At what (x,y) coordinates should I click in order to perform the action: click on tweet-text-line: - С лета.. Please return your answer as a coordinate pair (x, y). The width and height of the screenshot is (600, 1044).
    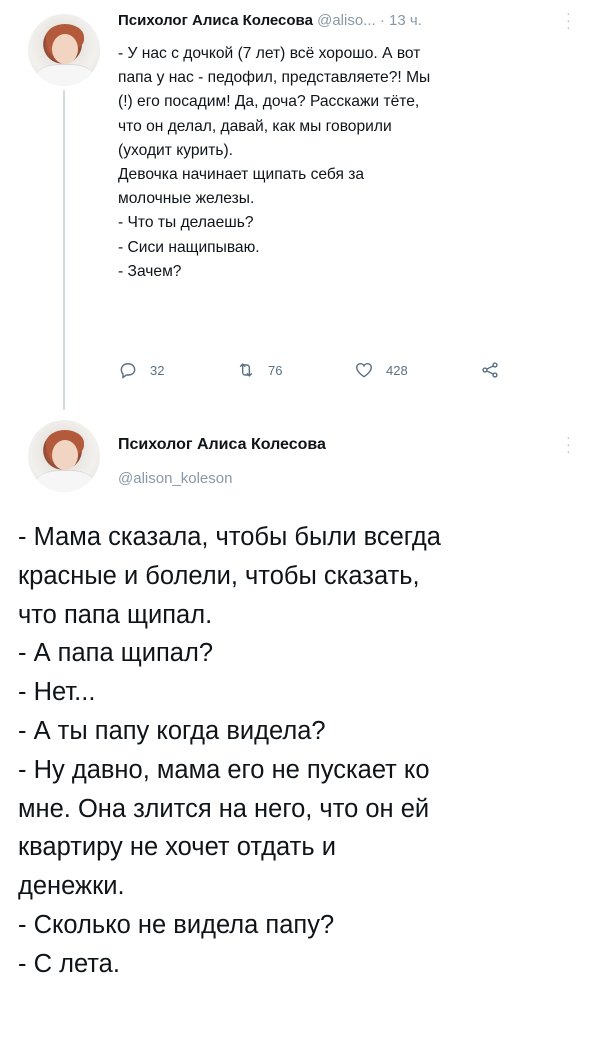
    Looking at the image, I should click on (69, 963).